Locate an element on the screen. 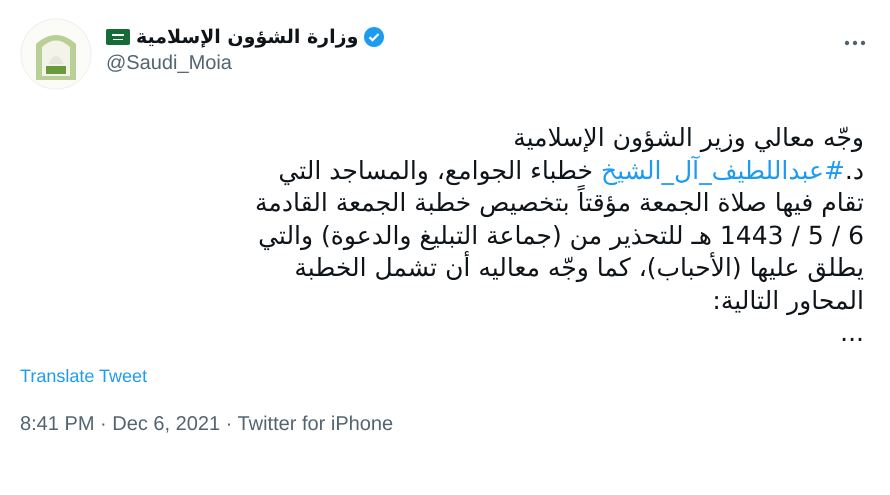  tweet-text-line: يطلق عليها (الأحباب)، كما وجّه معاليه أن تشمل الخطبة is located at coordinates (579, 268).